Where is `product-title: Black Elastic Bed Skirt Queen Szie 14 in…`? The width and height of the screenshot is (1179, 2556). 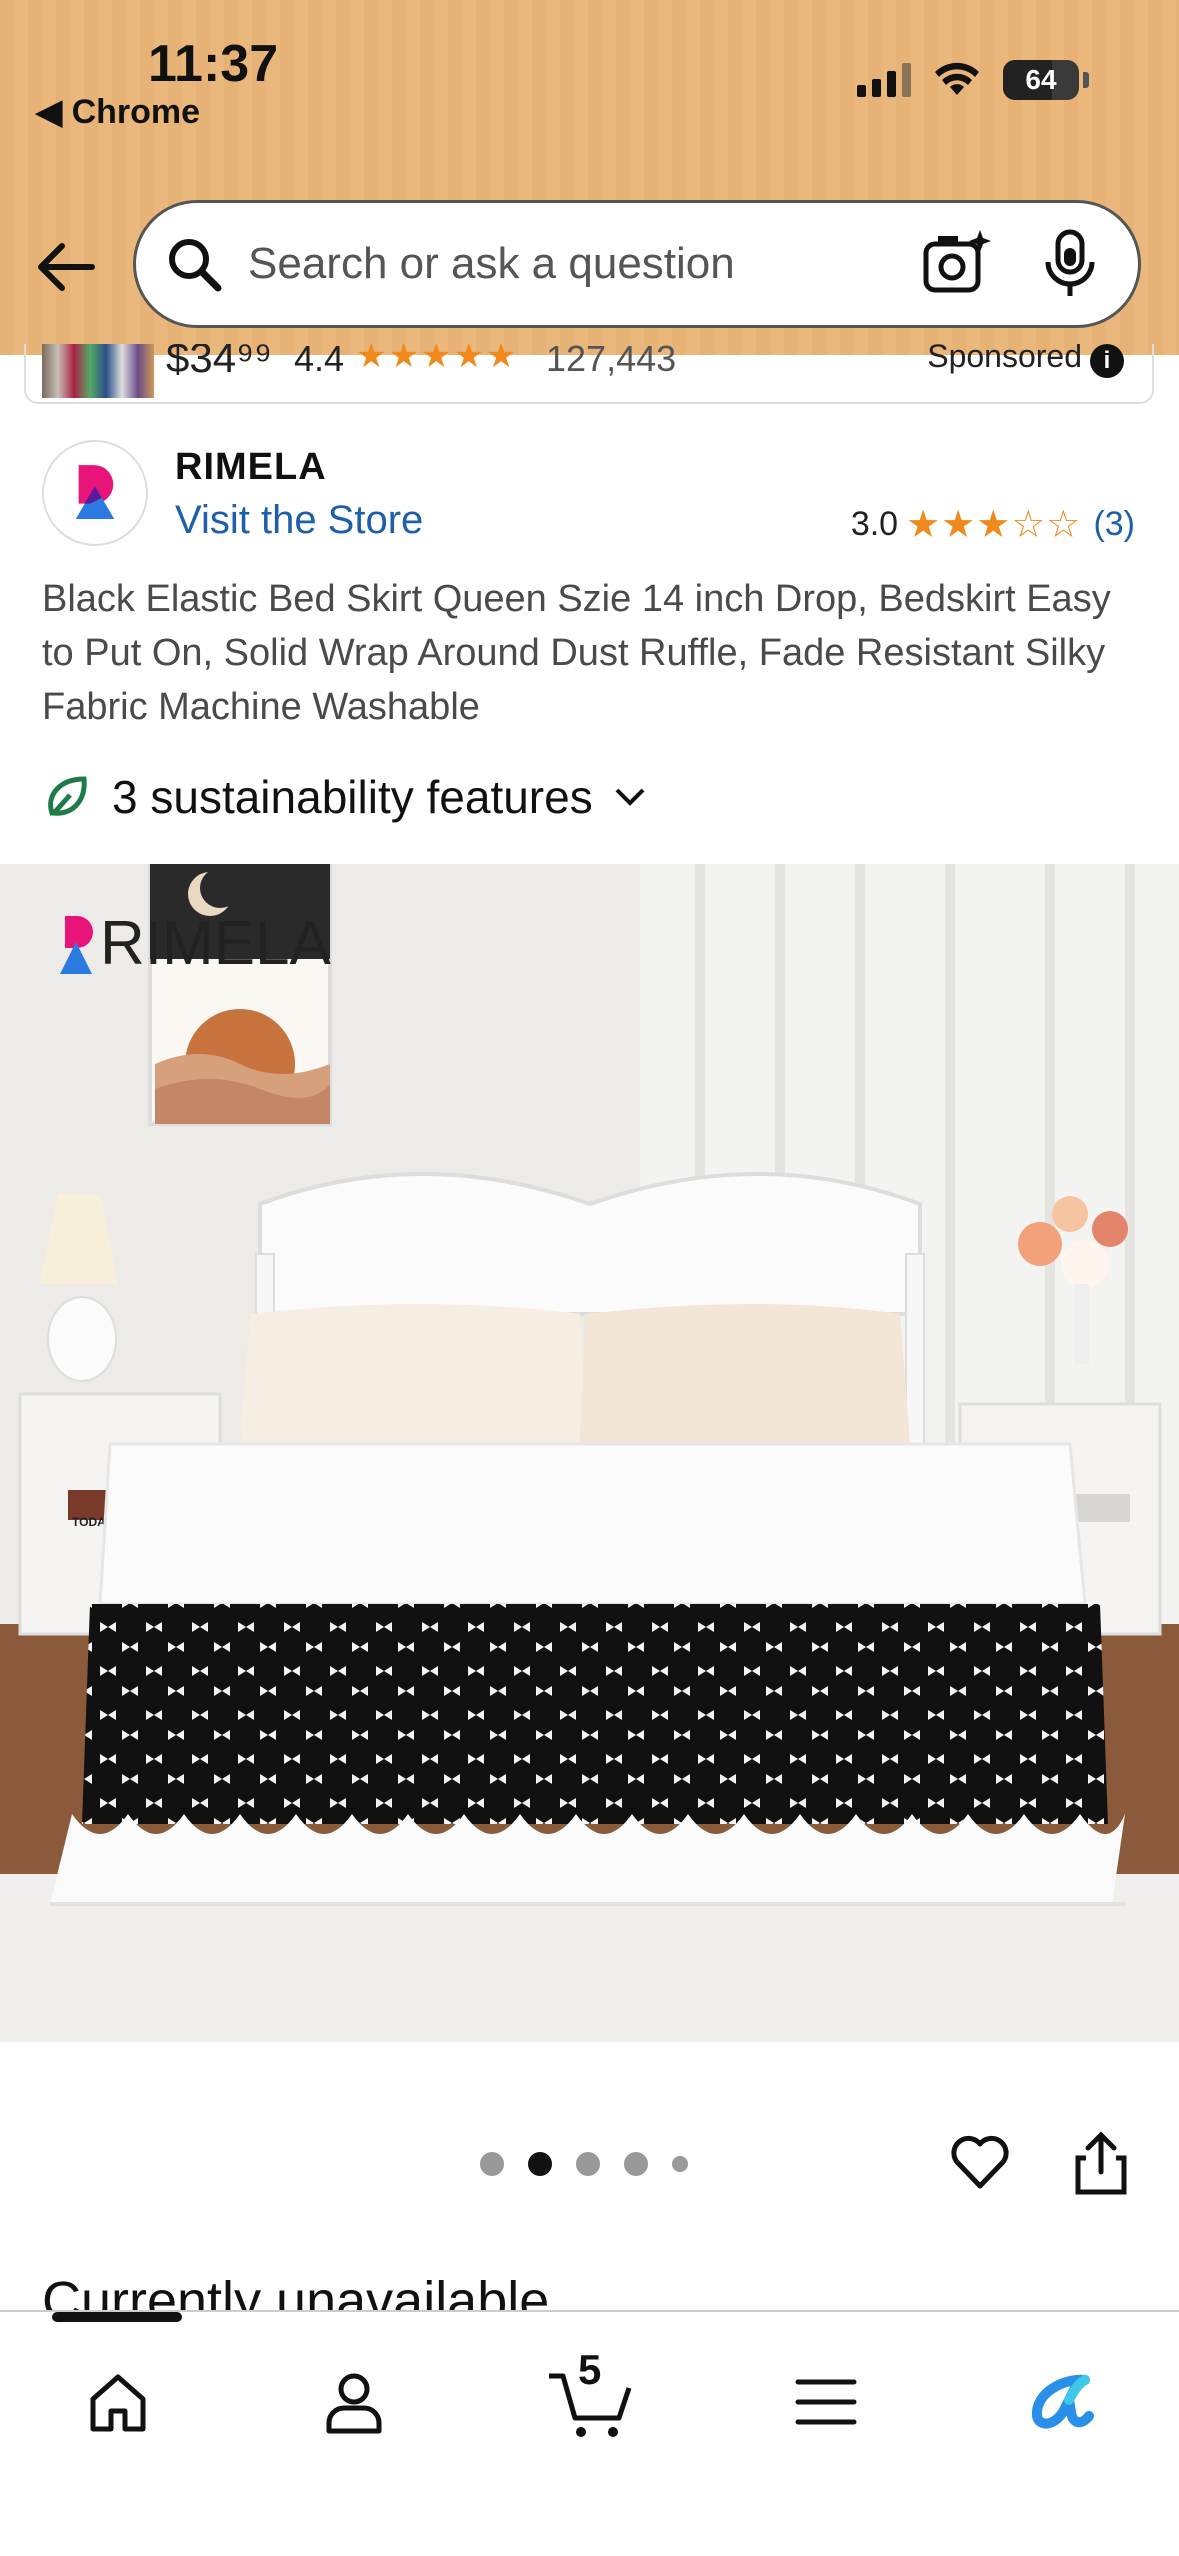 product-title: Black Elastic Bed Skirt Queen Szie 14 in… is located at coordinates (576, 653).